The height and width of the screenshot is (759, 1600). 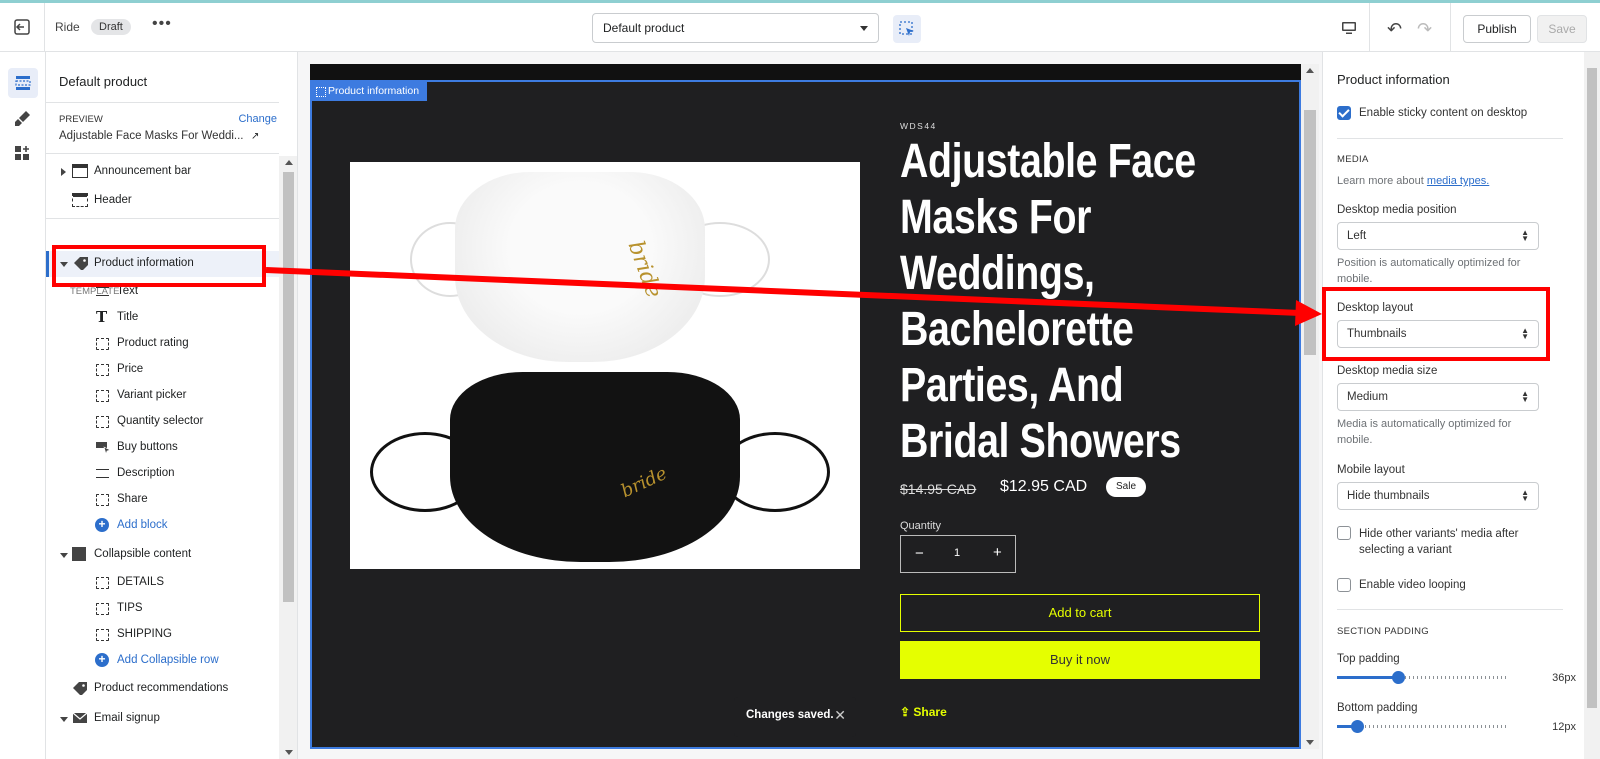 What do you see at coordinates (1564, 727) in the screenshot?
I see `bottom-padding-value: 12px` at bounding box center [1564, 727].